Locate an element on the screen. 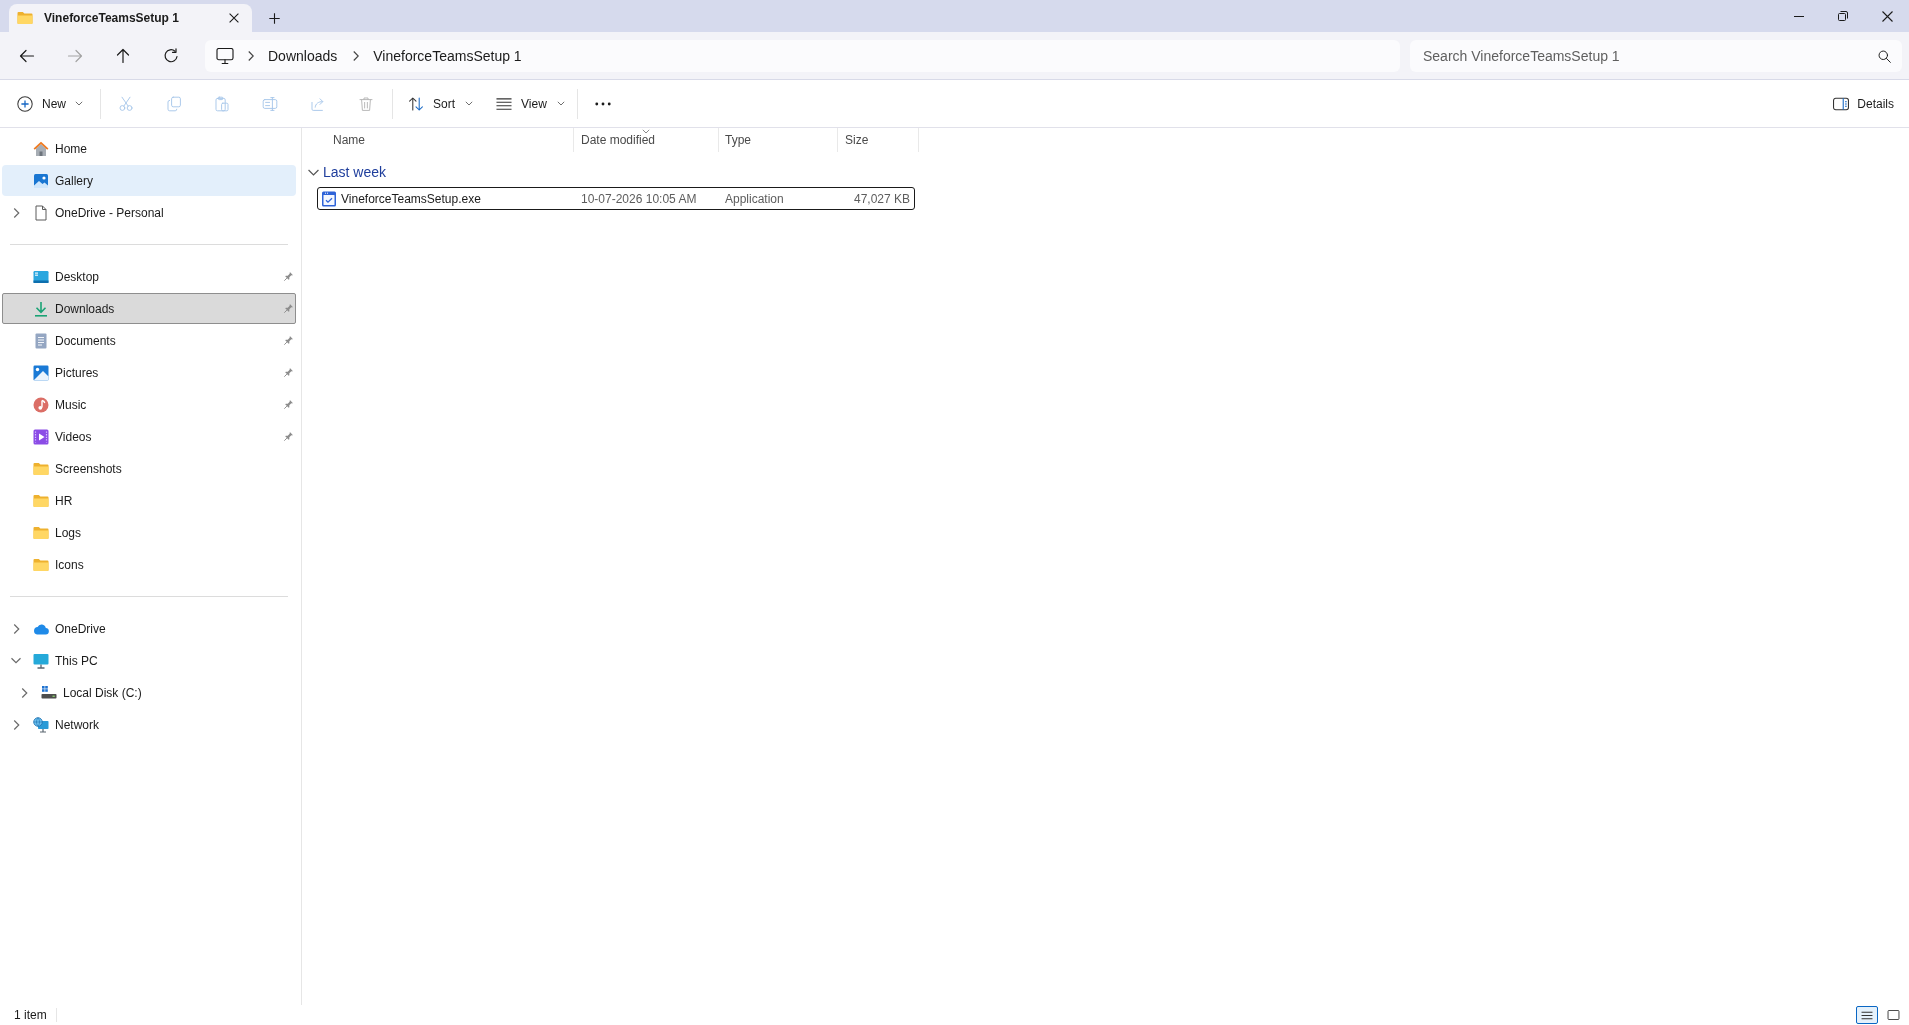 The image size is (1909, 1025). details-view-button is located at coordinates (1867, 1015).